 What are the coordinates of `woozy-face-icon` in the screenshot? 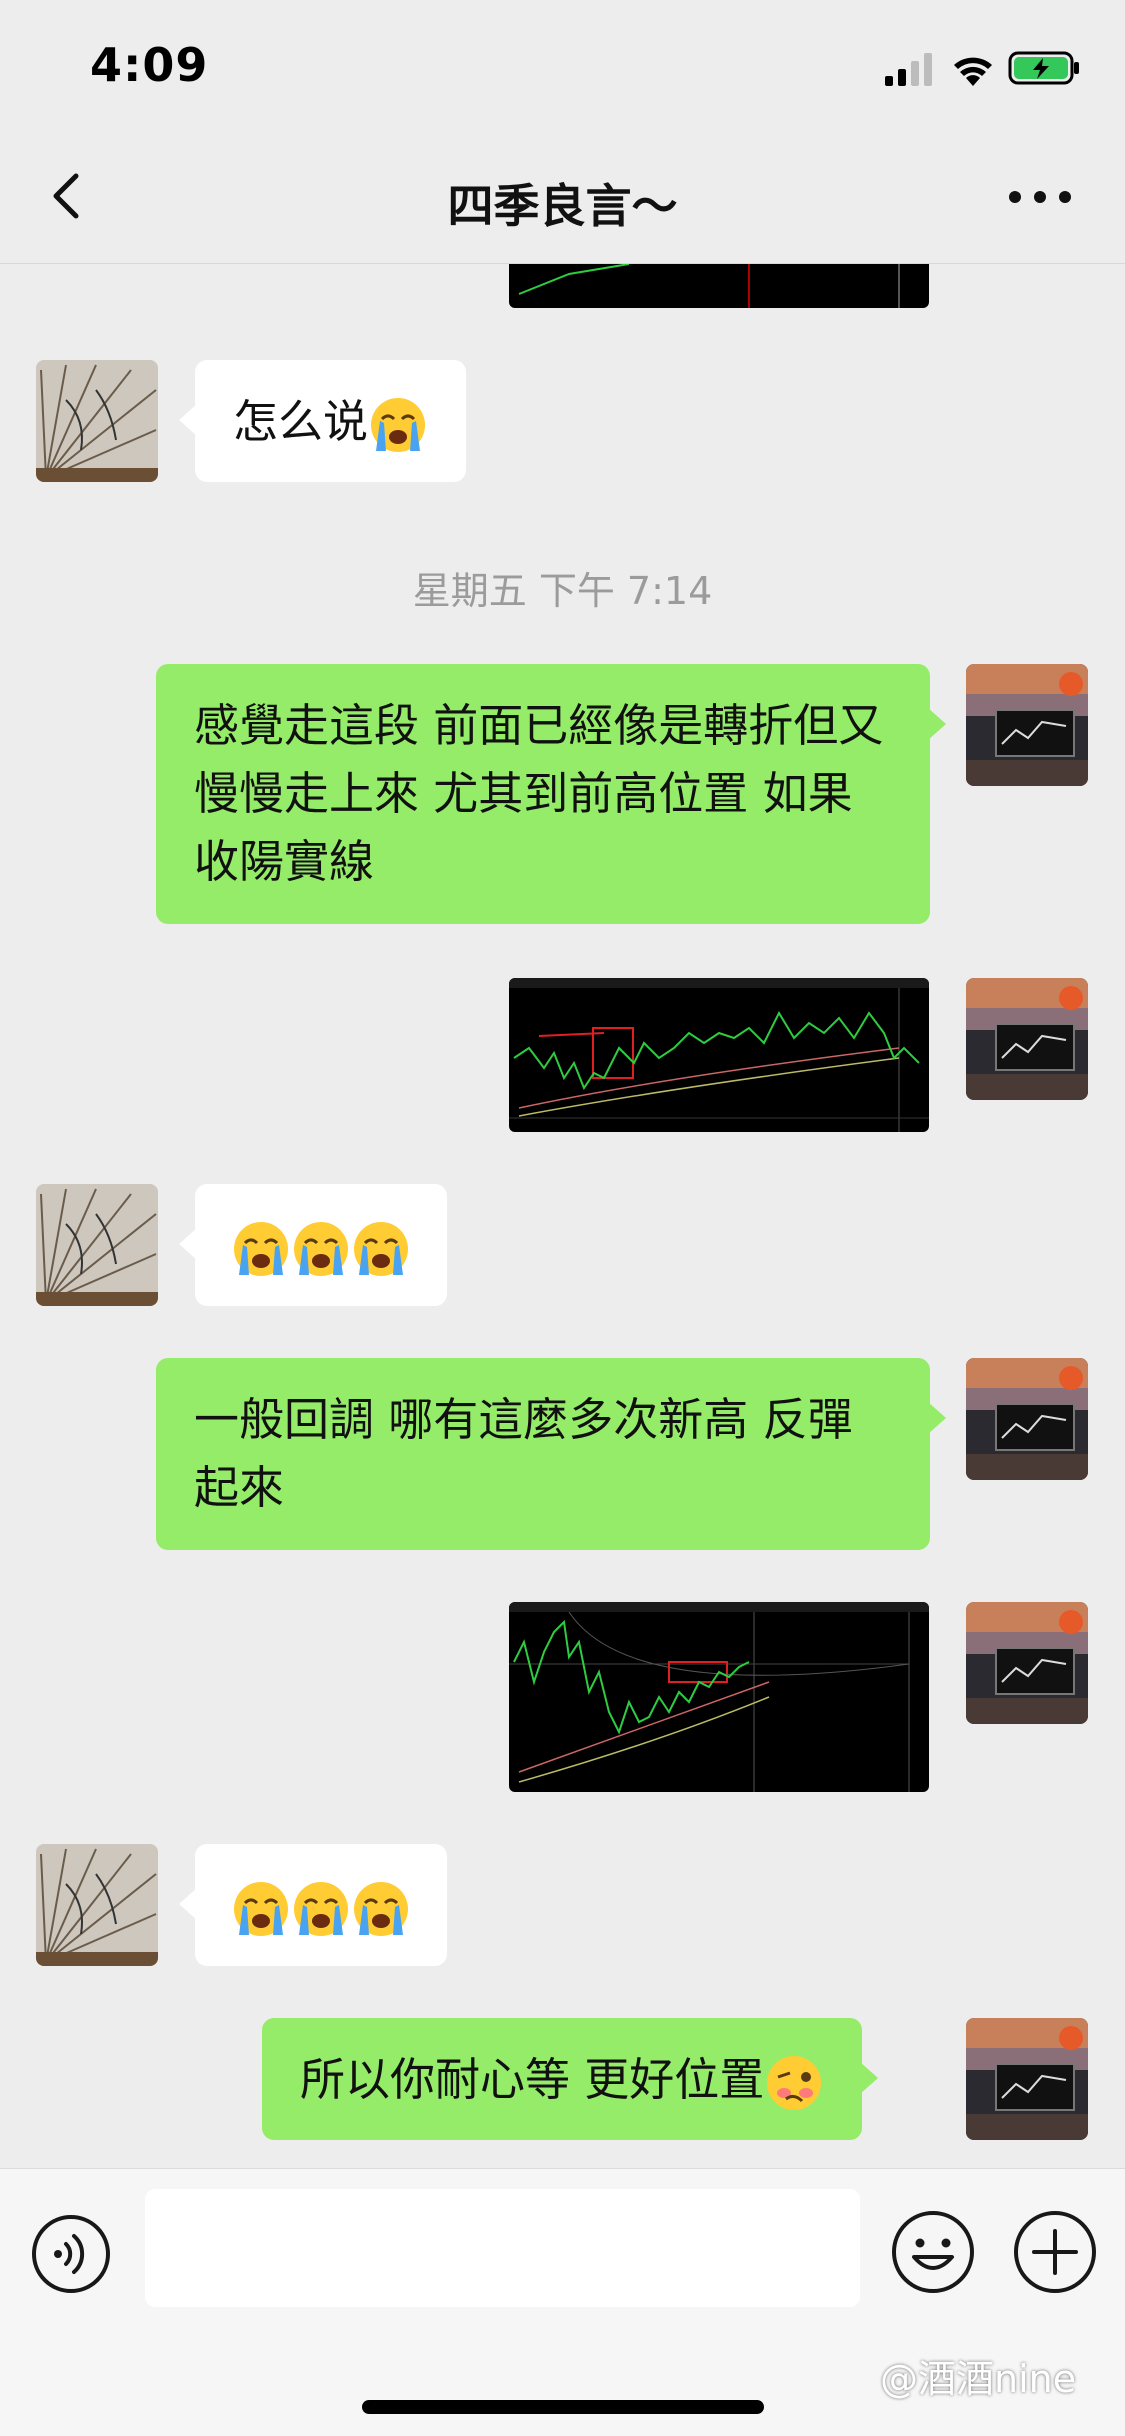 It's located at (794, 2083).